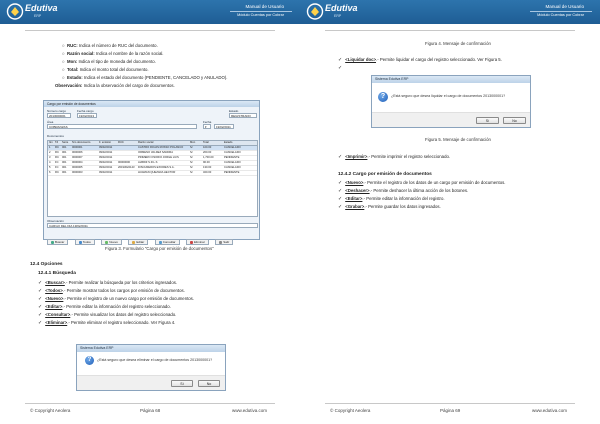  I want to click on col-nro: Nro documento, so click(81, 142).